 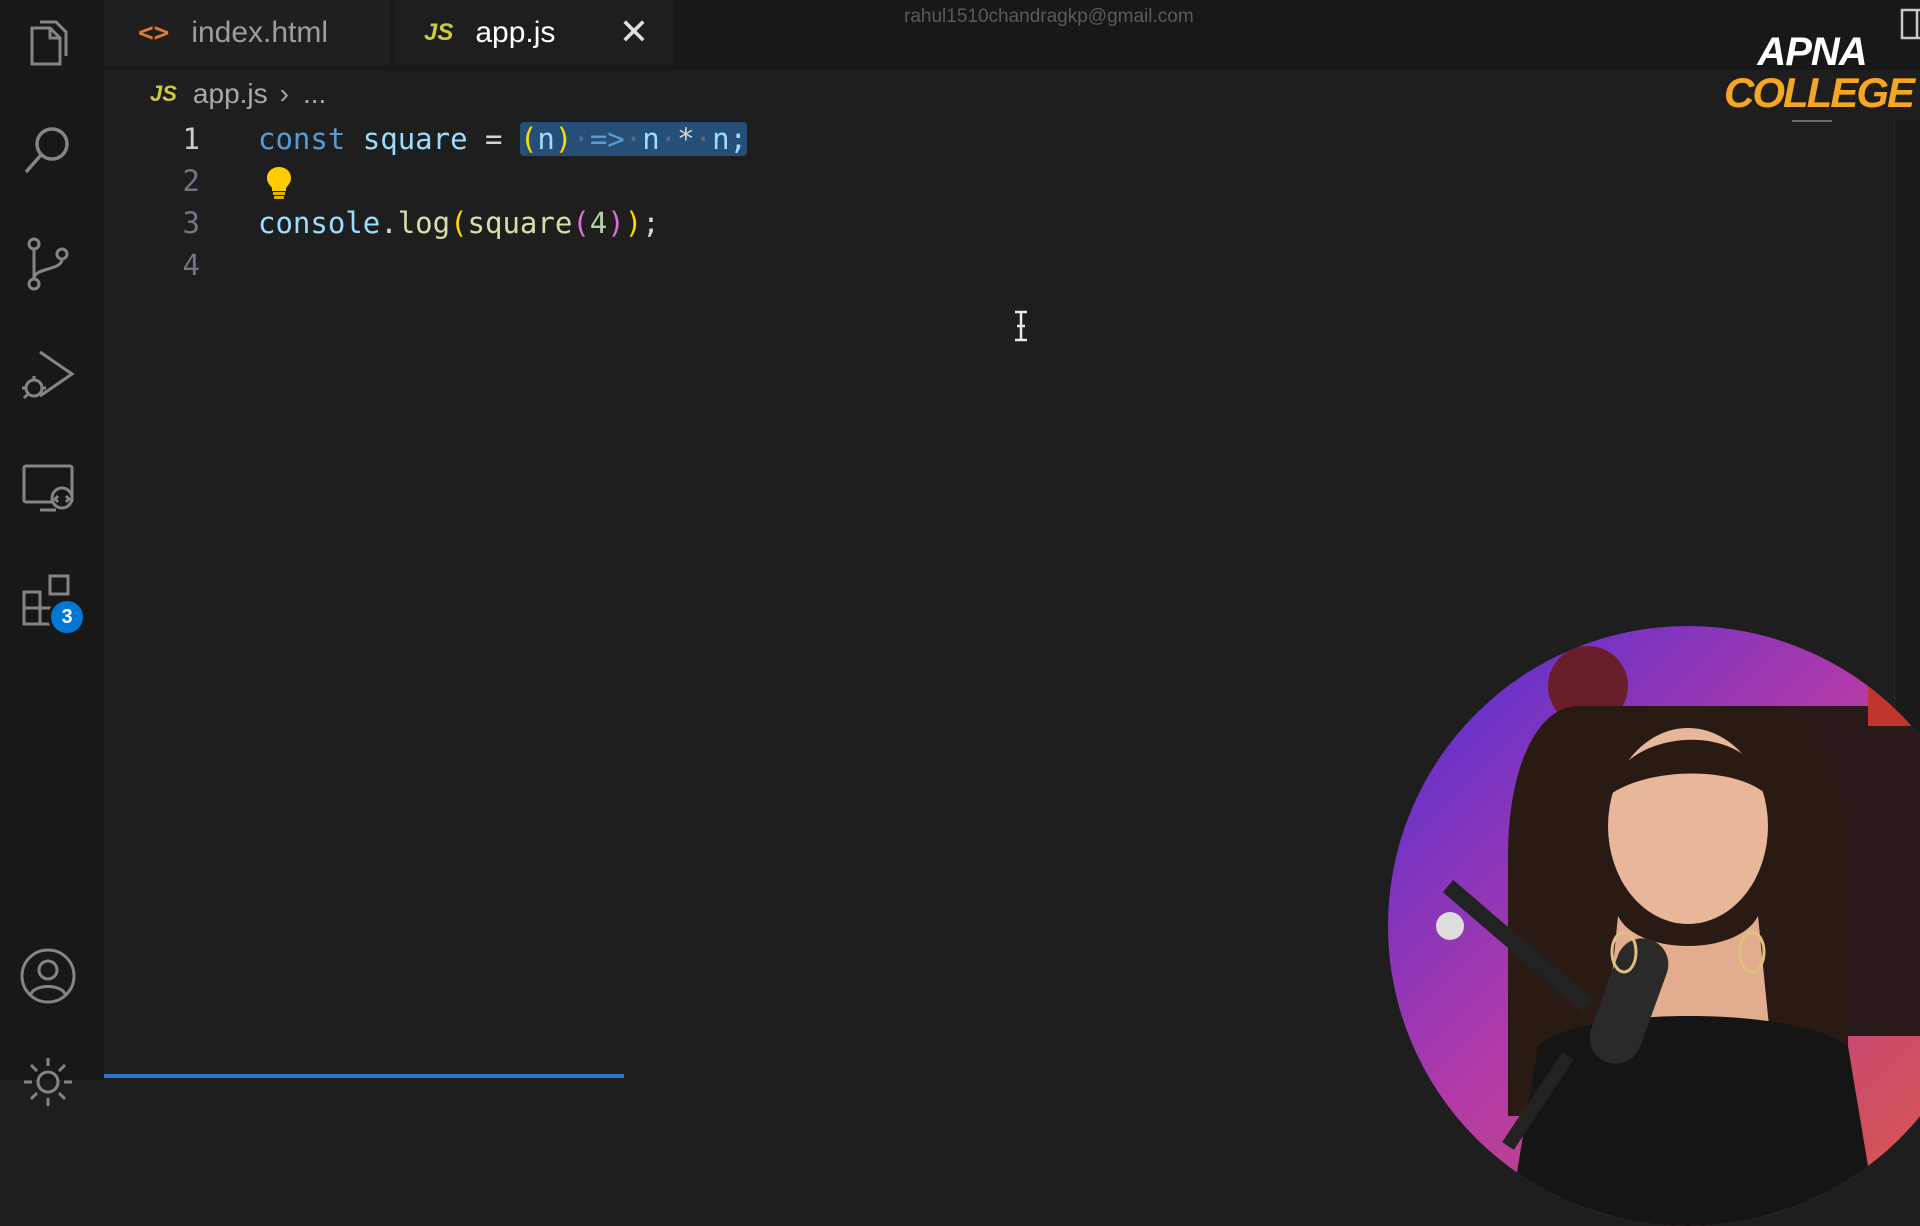 I want to click on html-file-icon: <>, so click(x=154, y=33).